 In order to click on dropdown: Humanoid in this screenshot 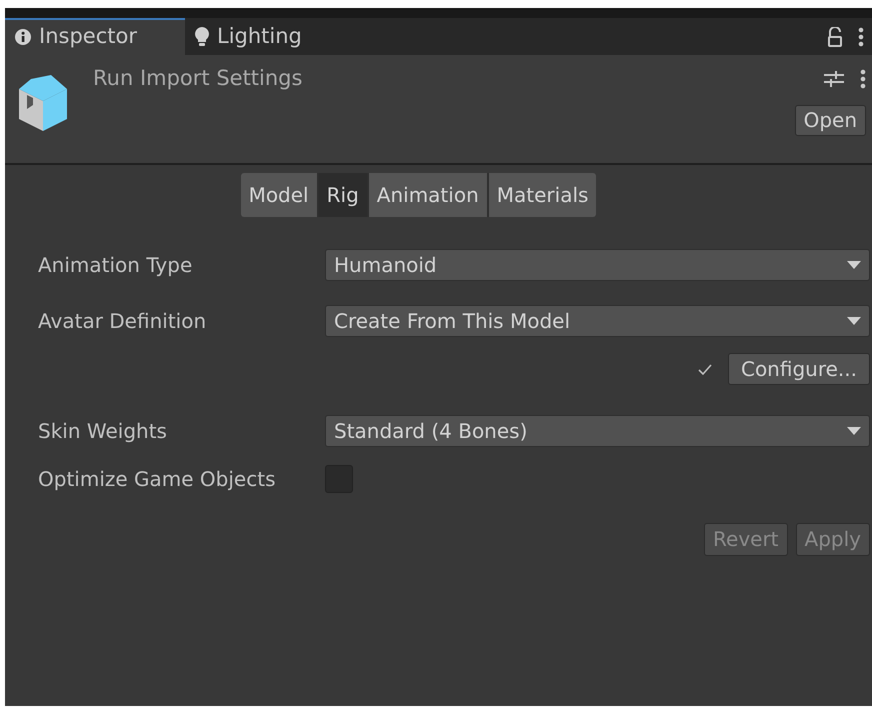, I will do `click(597, 265)`.